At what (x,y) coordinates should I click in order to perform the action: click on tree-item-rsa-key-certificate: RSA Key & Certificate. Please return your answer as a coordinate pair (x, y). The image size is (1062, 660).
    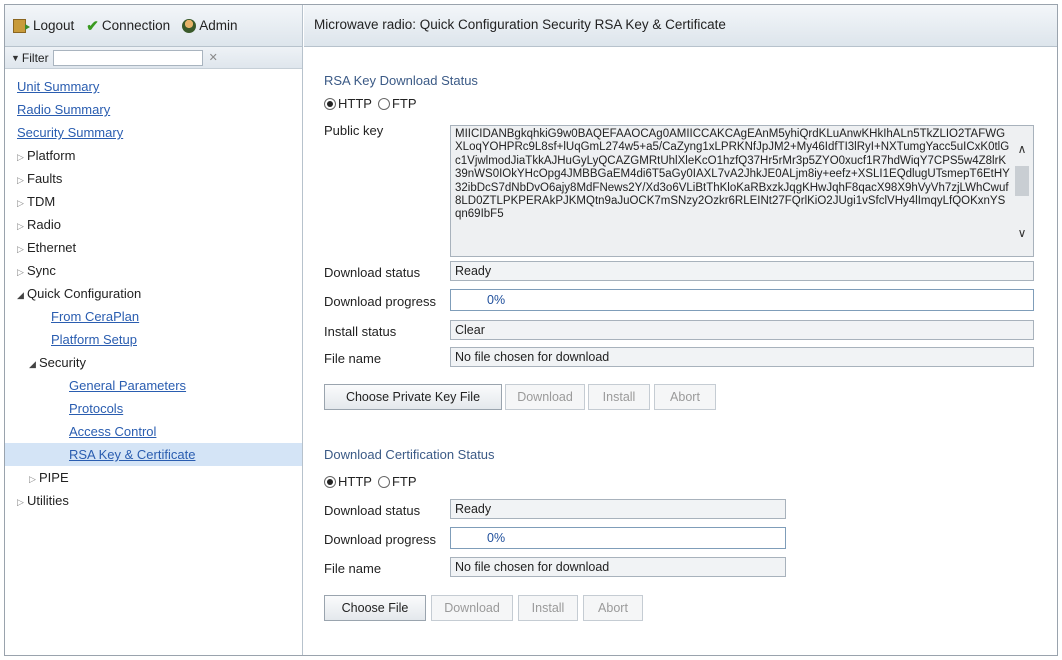
    Looking at the image, I should click on (153, 454).